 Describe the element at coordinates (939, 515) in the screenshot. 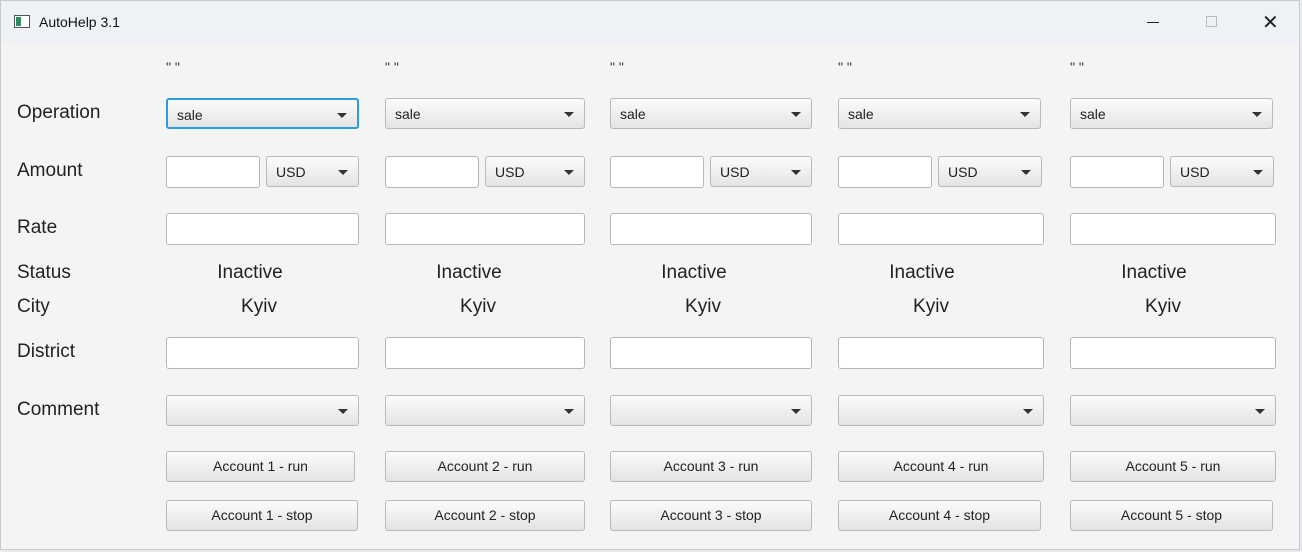

I see `account-4-stop-button: Account 4 - stop` at that location.